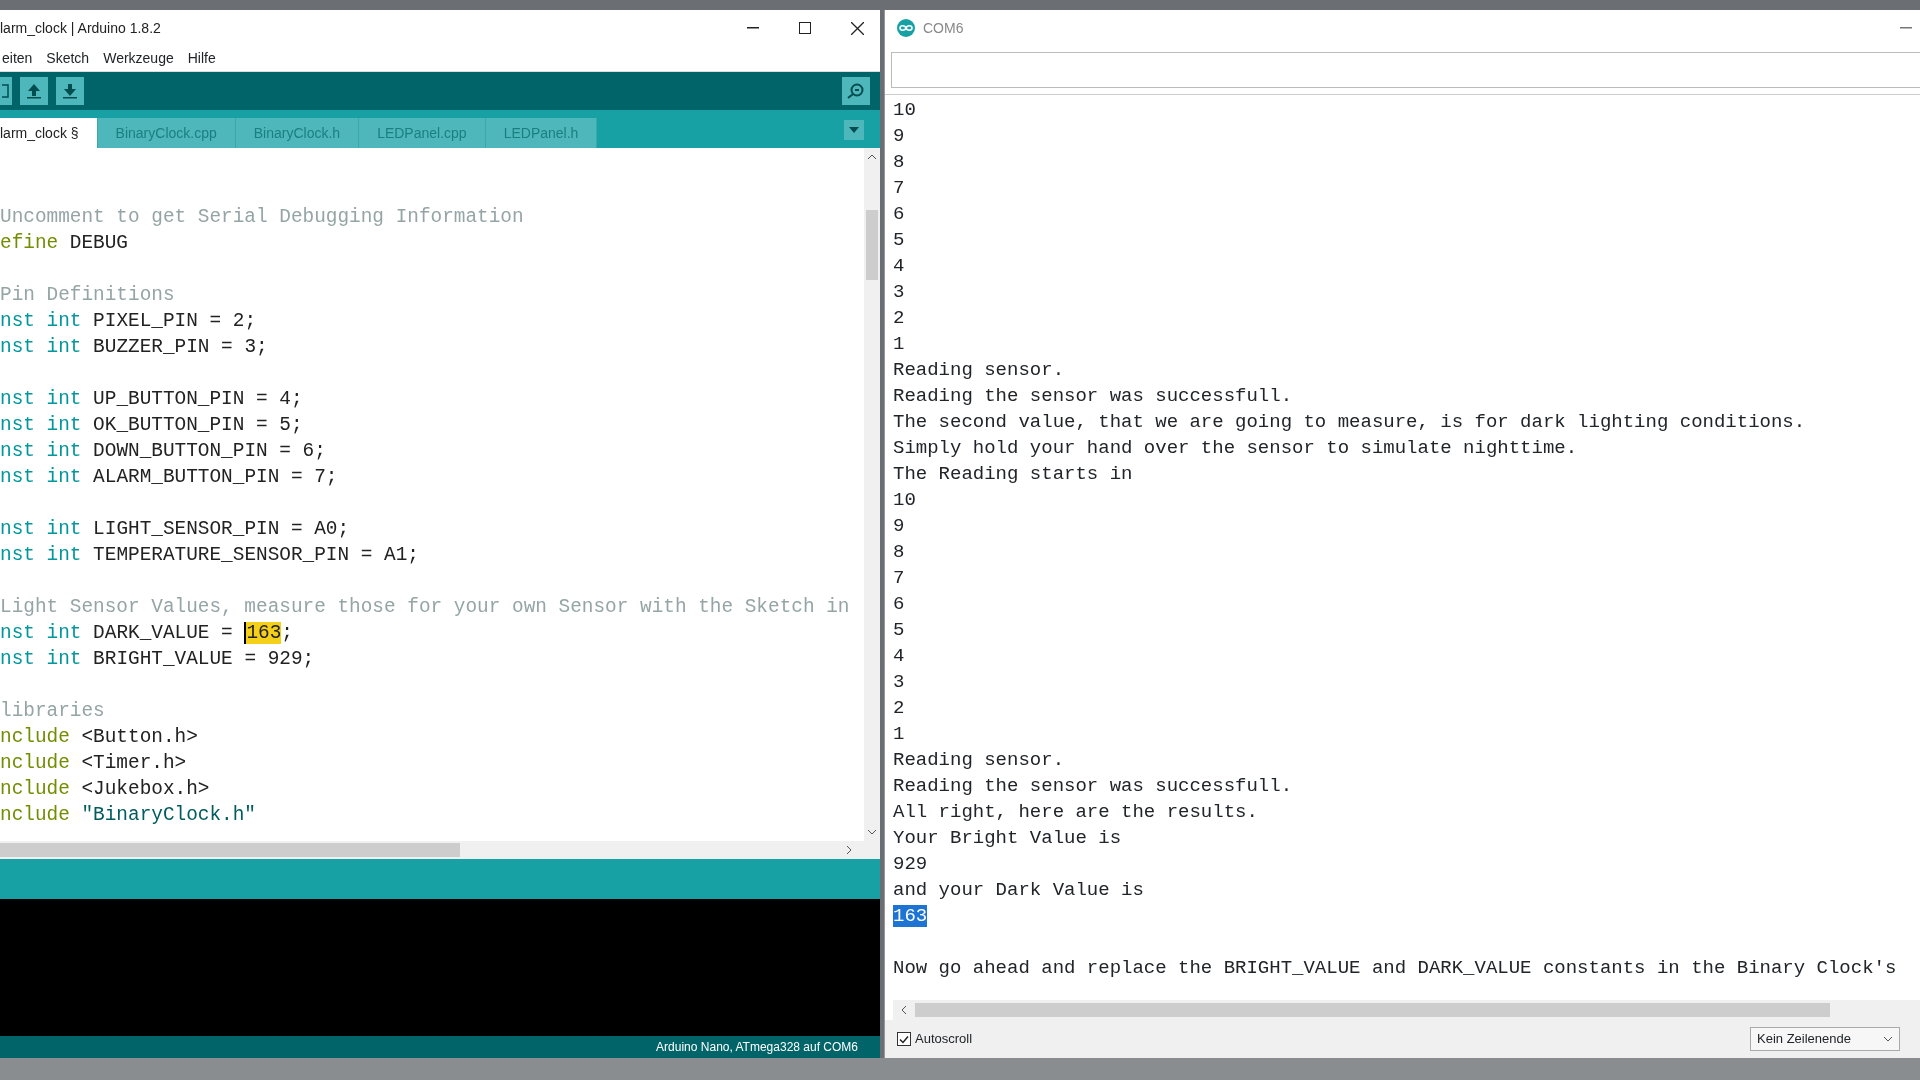  What do you see at coordinates (757, 1047) in the screenshot?
I see `board-info: Arduino Nano, ATmega328 auf COM6` at bounding box center [757, 1047].